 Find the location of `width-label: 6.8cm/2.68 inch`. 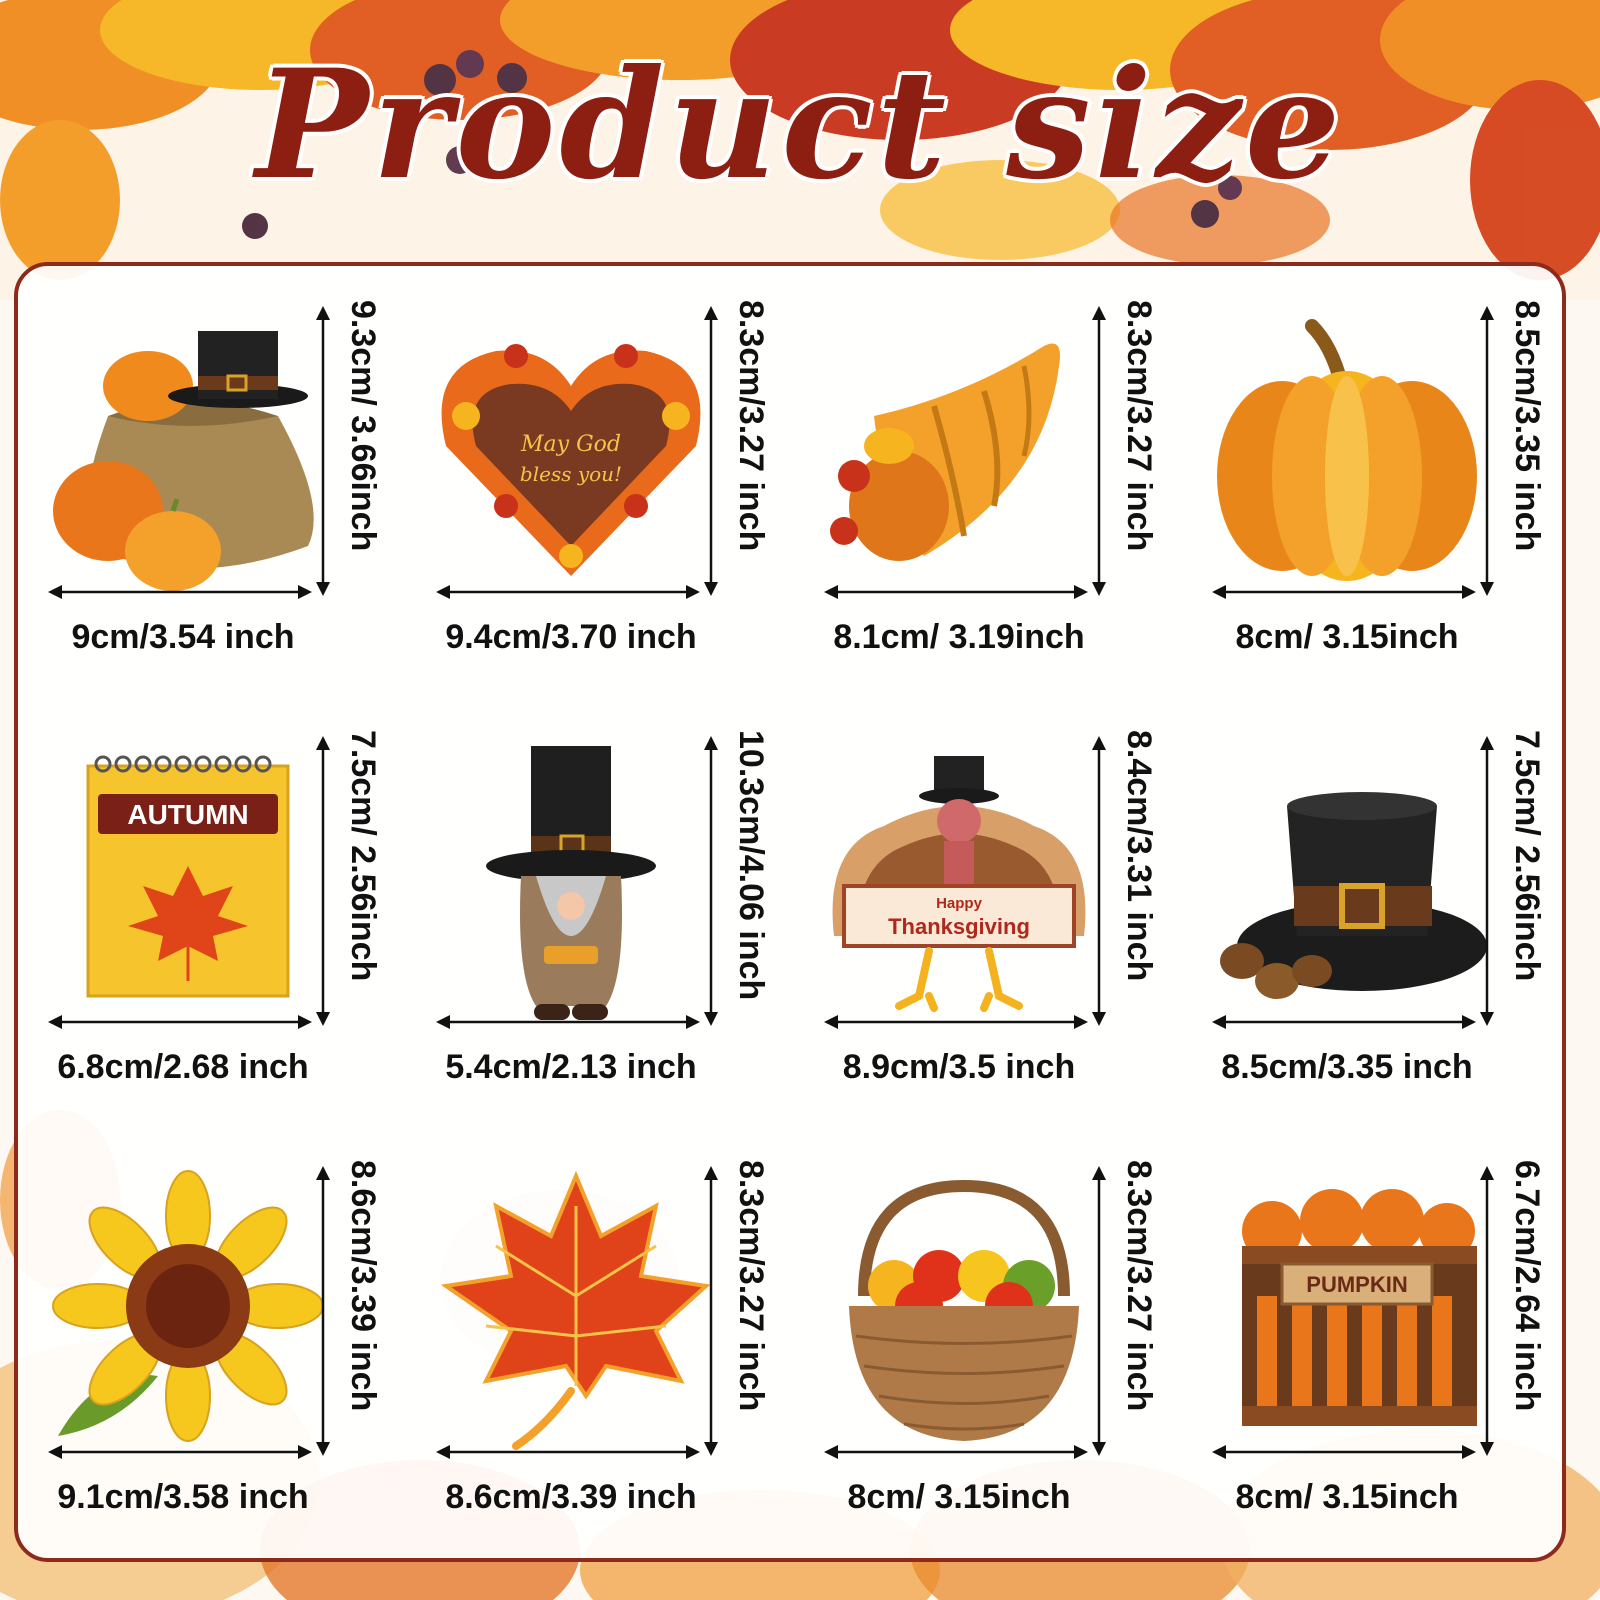

width-label: 6.8cm/2.68 inch is located at coordinates (183, 1067).